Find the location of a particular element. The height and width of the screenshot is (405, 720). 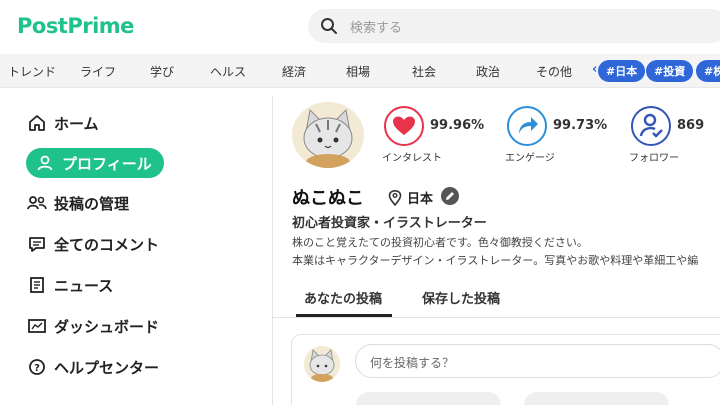

sidebar-item-news: ニュース is located at coordinates (69, 285).